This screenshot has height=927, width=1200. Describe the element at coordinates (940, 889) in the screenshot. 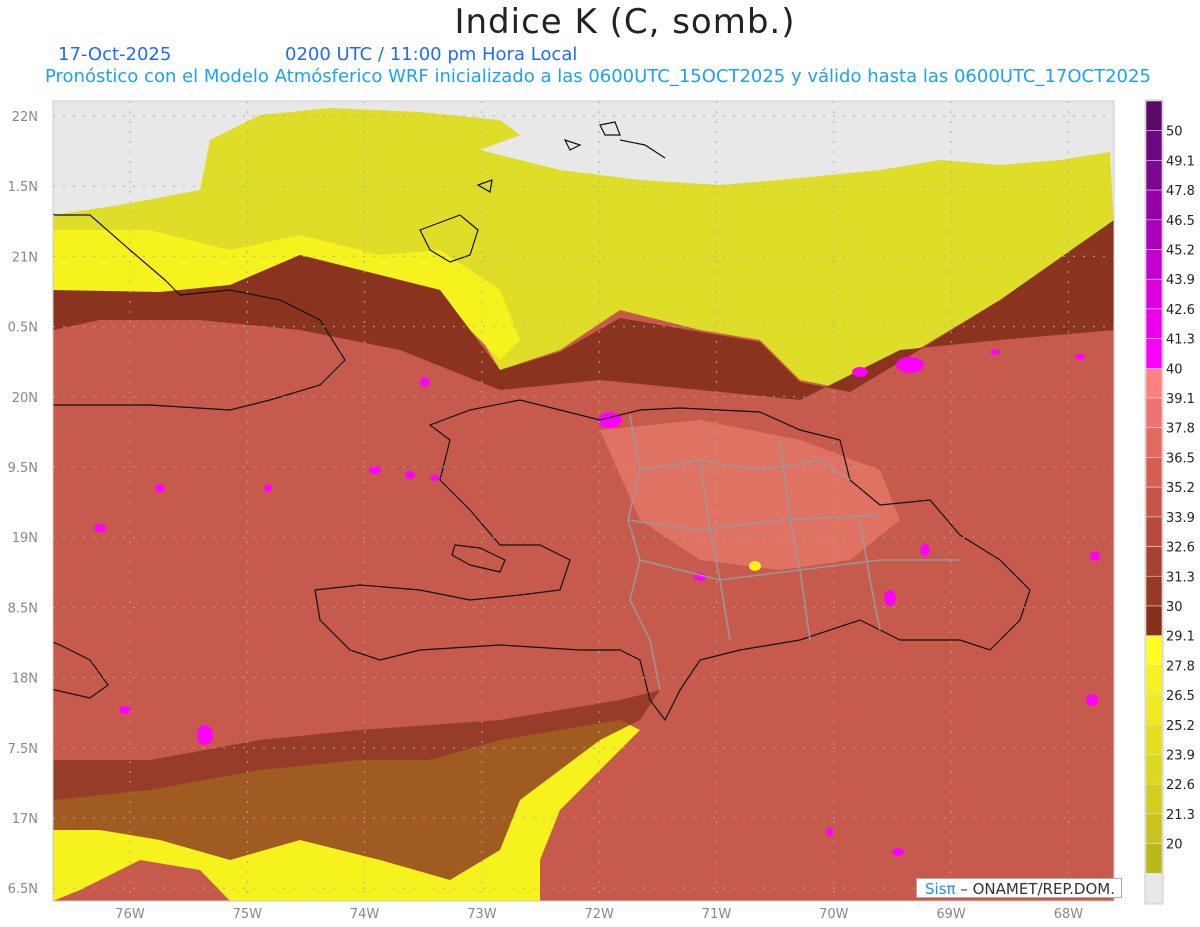

I see `watermark-brand: Sisπ` at that location.